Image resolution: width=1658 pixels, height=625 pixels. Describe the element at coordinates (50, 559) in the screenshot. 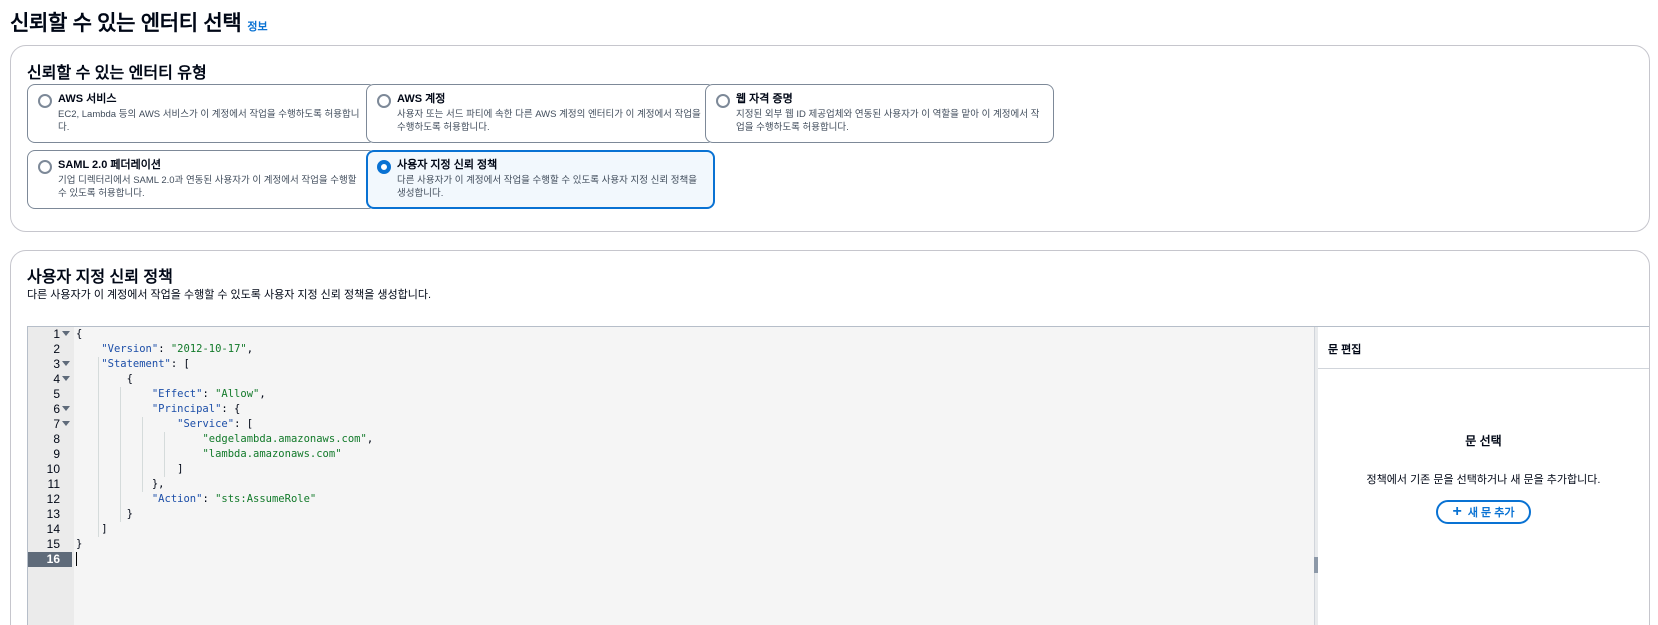

I see `line-number: 16` at that location.